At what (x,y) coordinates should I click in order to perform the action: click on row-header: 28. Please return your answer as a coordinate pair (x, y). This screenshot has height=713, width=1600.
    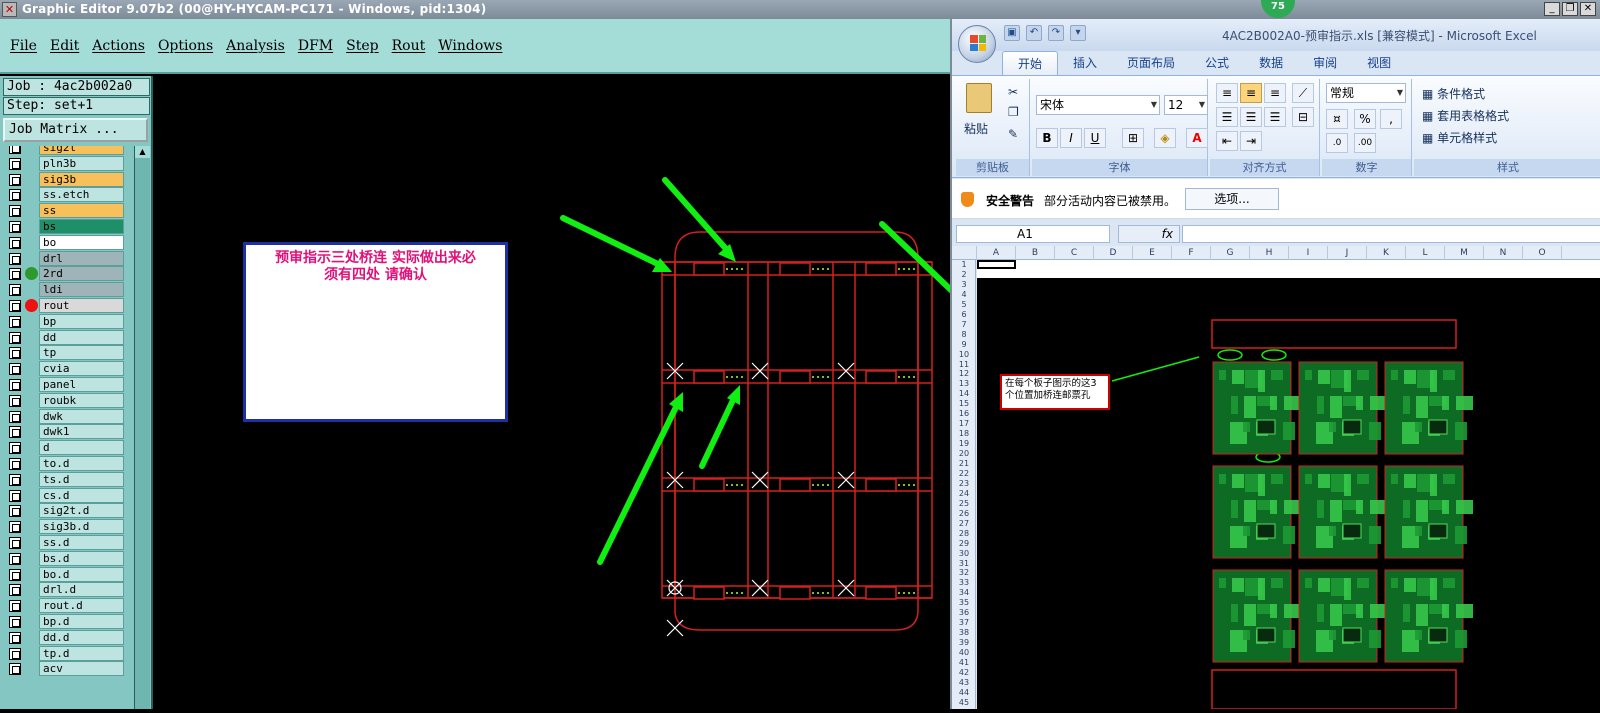
    Looking at the image, I should click on (963, 534).